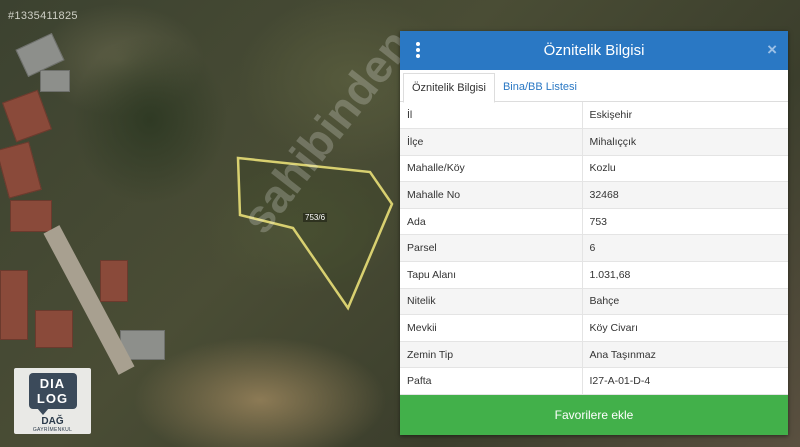 This screenshot has width=800, height=447. Describe the element at coordinates (594, 86) in the screenshot. I see `tab-bar: Öznitelik Bilgisi Bina/BB Listesi` at that location.